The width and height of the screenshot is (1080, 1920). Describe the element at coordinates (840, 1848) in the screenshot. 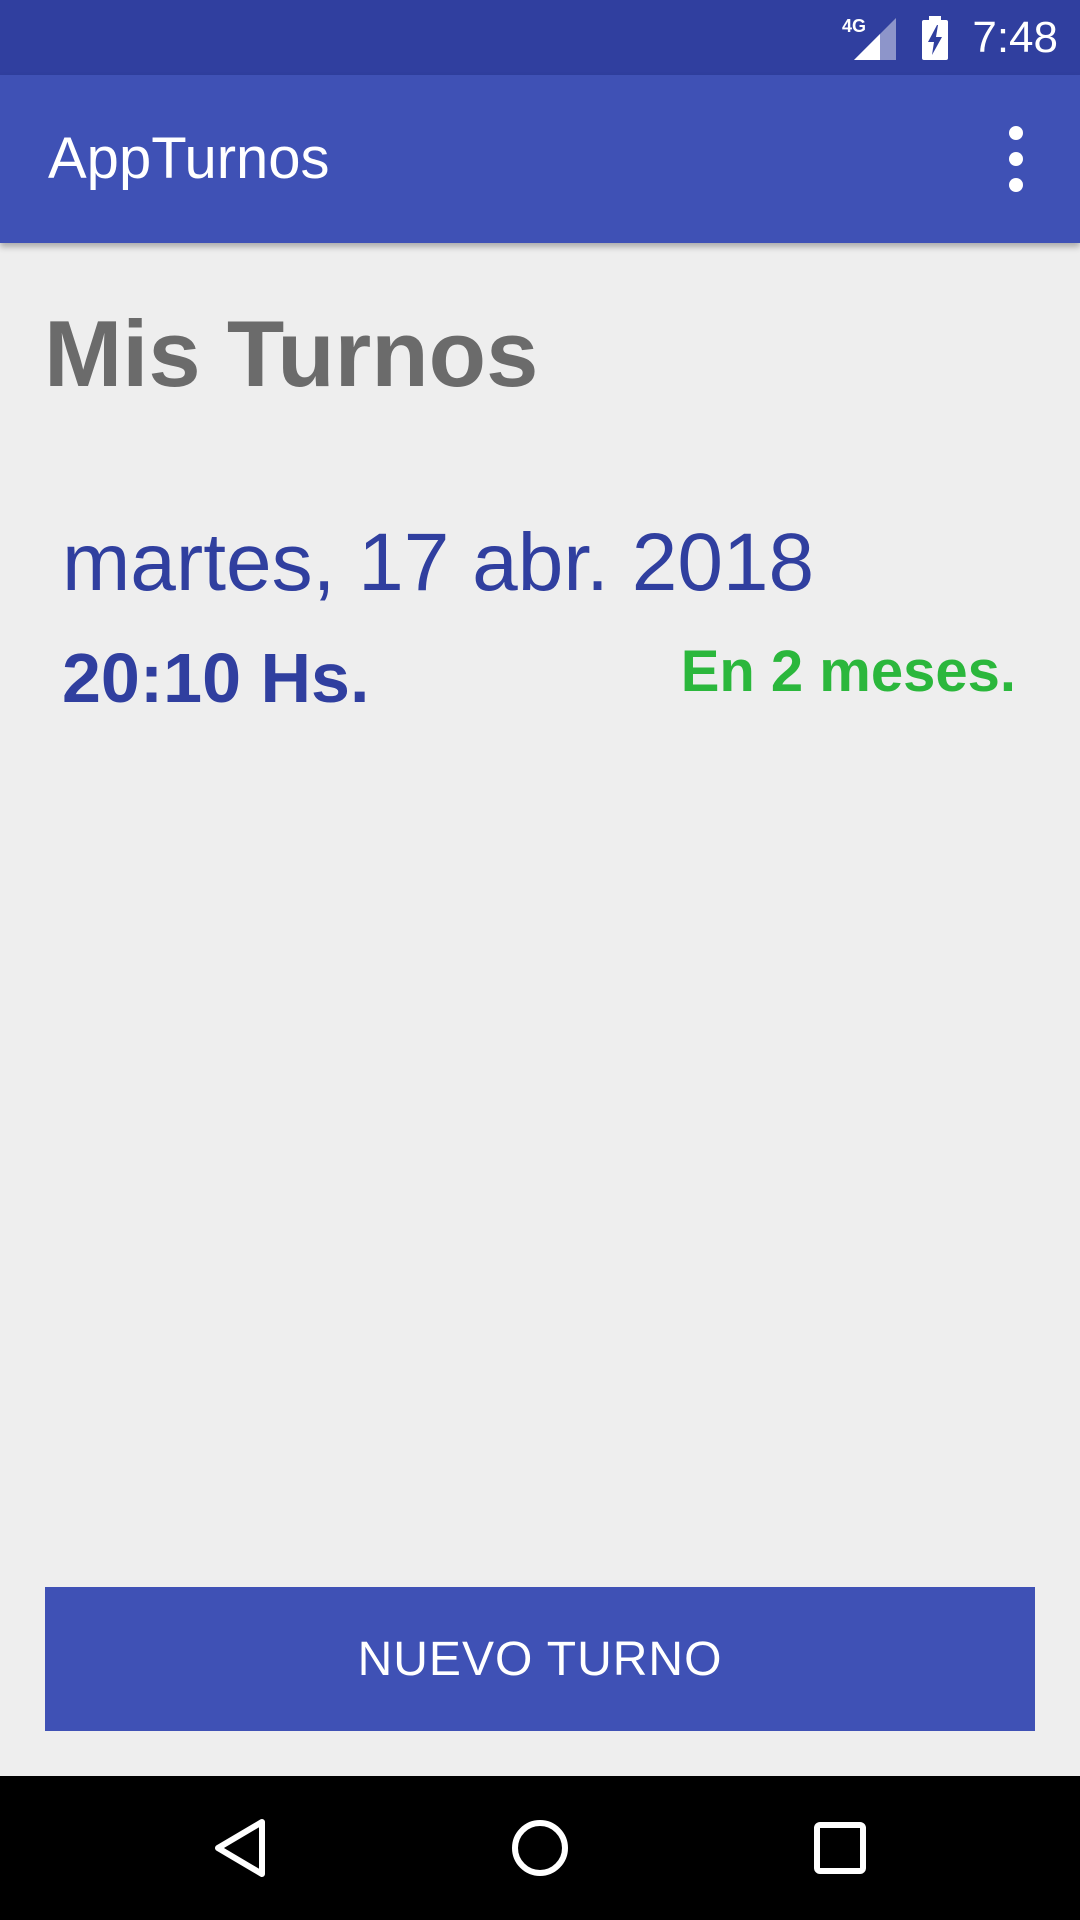

I see `recents-icon` at that location.